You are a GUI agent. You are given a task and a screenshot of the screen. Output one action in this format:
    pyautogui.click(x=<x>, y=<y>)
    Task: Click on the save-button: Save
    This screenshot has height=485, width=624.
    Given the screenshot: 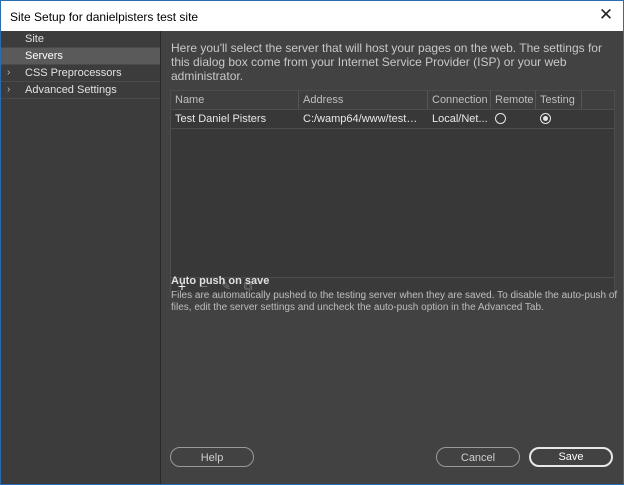 What is the action you would take?
    pyautogui.click(x=571, y=457)
    